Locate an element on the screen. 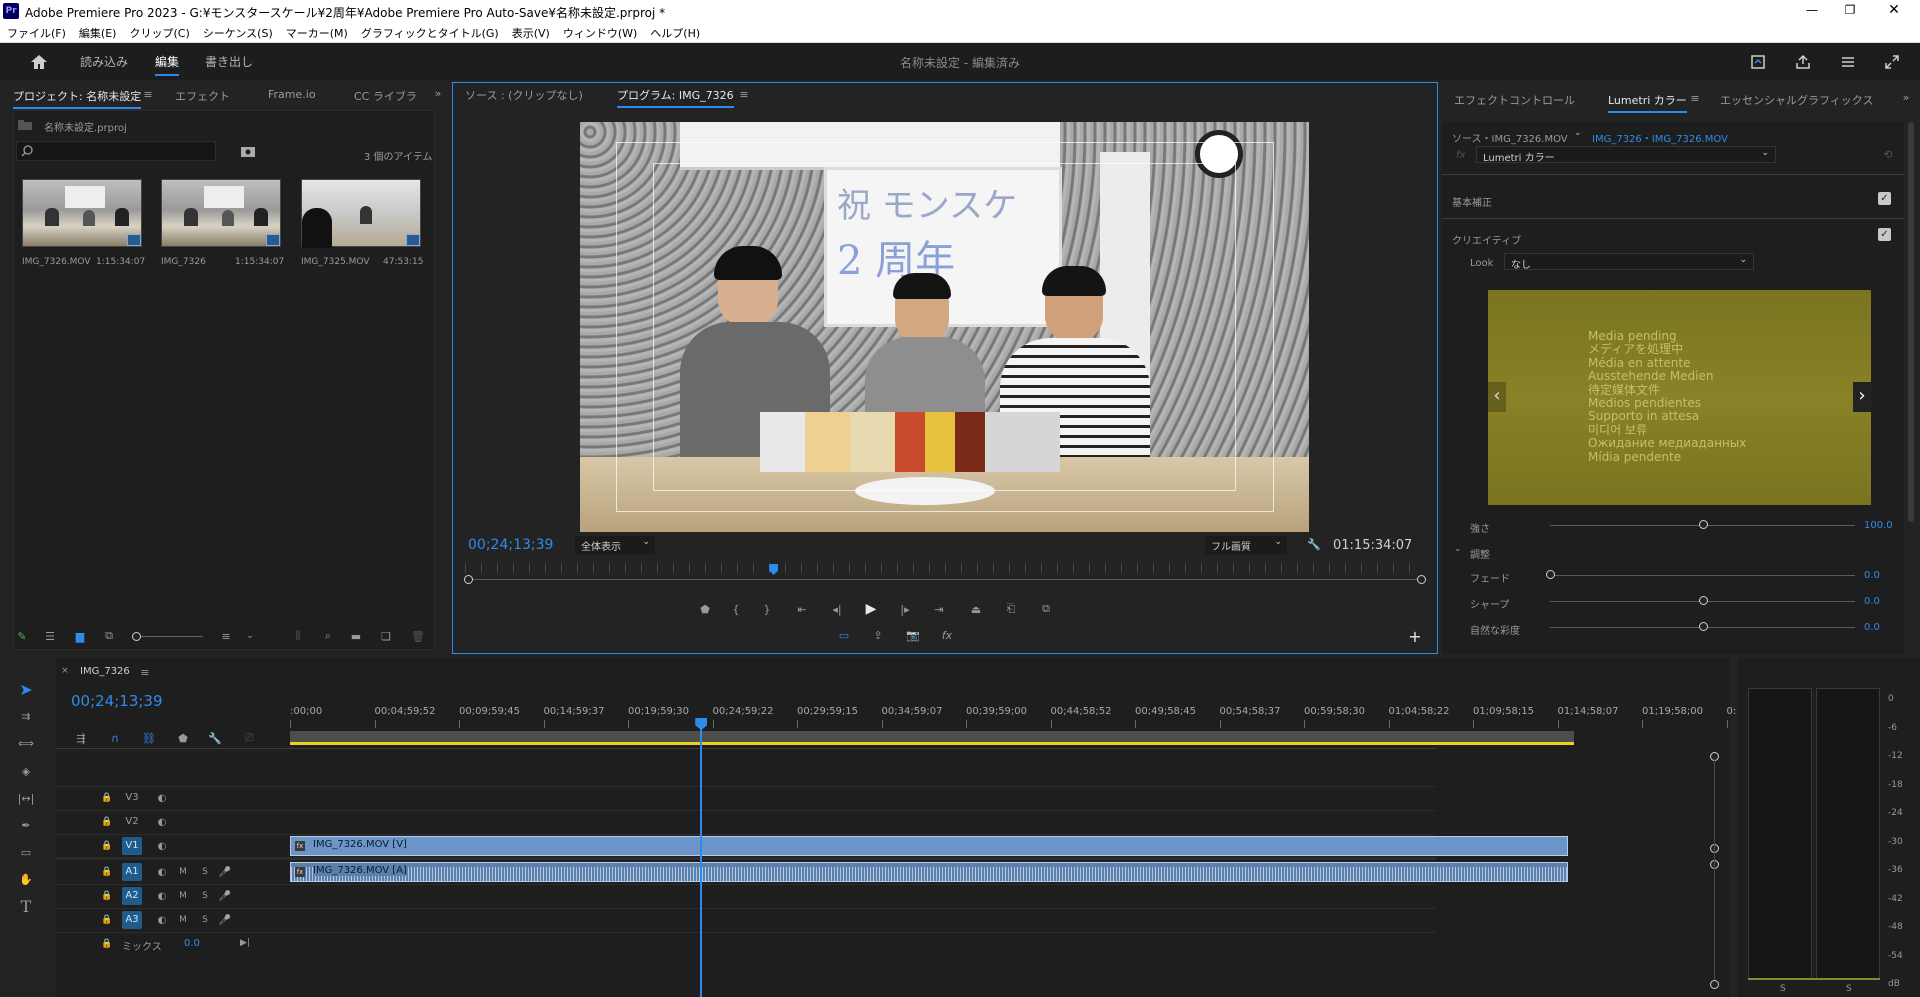 Image resolution: width=1920 pixels, height=997 pixels. icon-view-icon: ▆ is located at coordinates (80, 636).